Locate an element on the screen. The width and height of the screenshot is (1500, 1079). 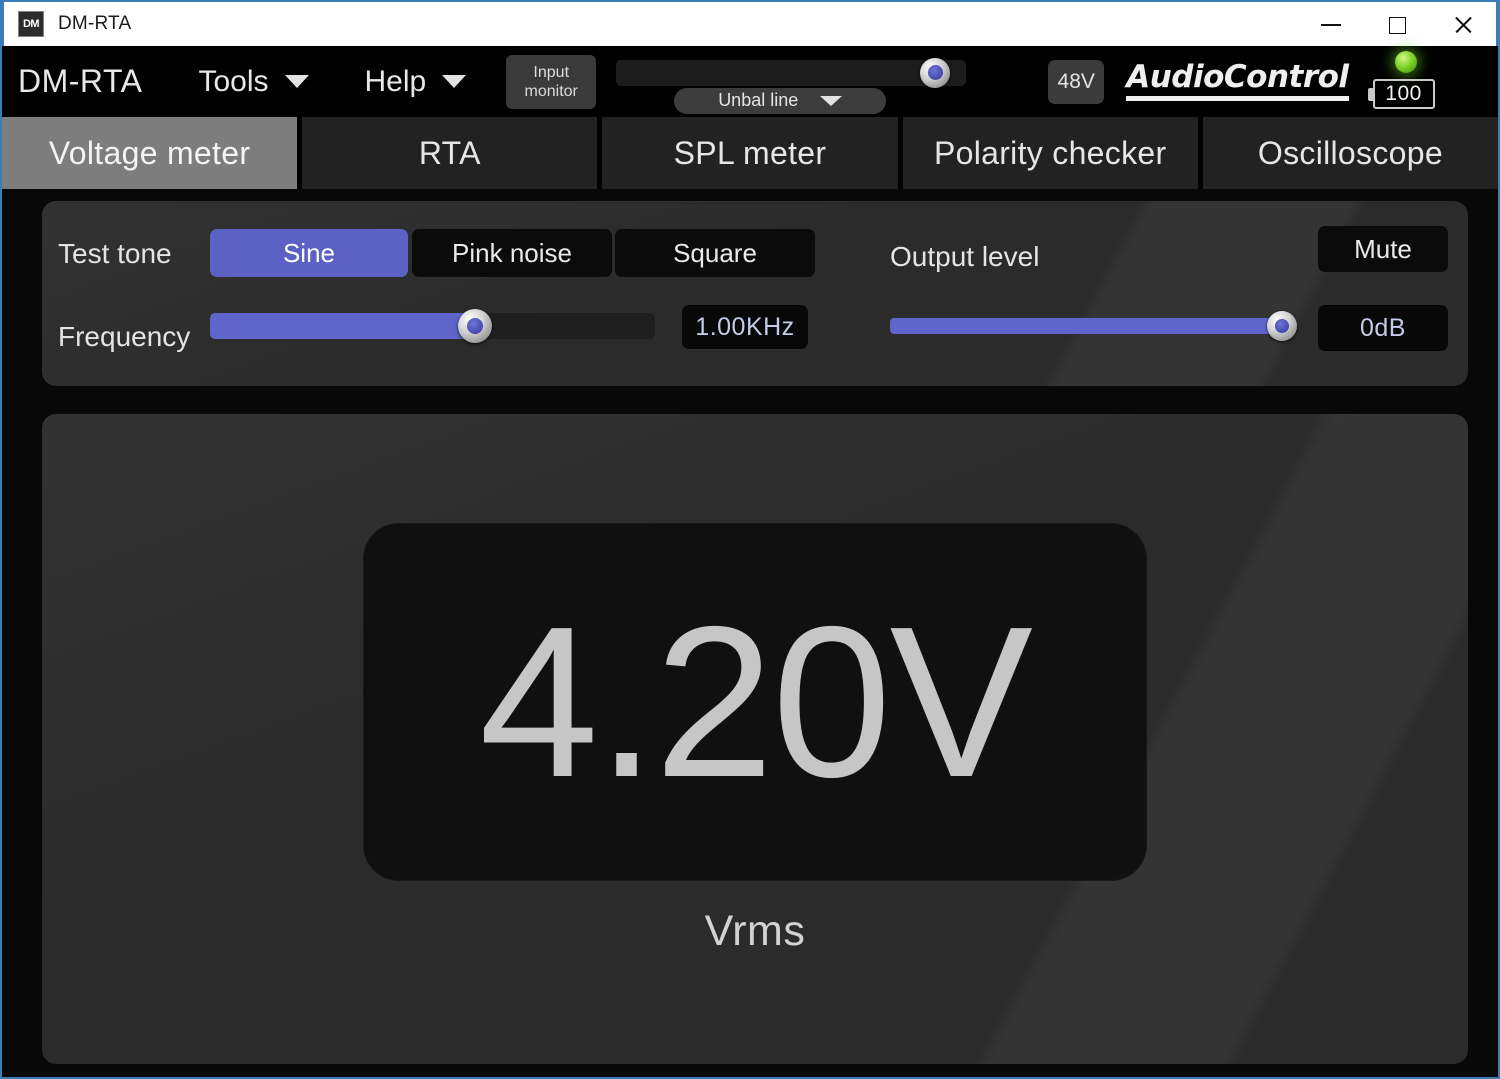
menu-help: Help is located at coordinates (416, 82).